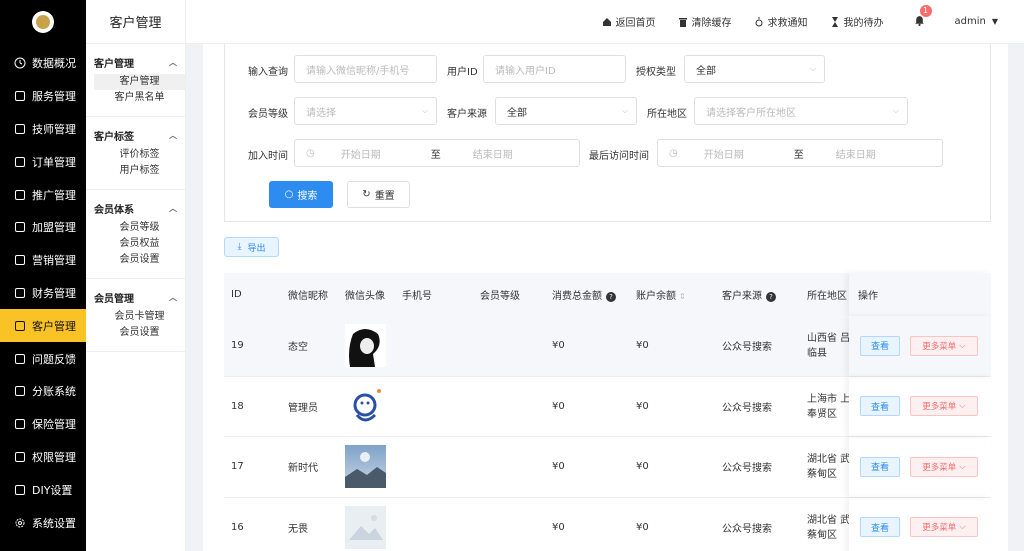 The height and width of the screenshot is (551, 1024). What do you see at coordinates (607, 467) in the screenshot?
I see `table-row: 17 新时代 ¥0 ¥0 公众号搜索 湖北省 武蔡甸区 查看 更多菜单 ⌵` at bounding box center [607, 467].